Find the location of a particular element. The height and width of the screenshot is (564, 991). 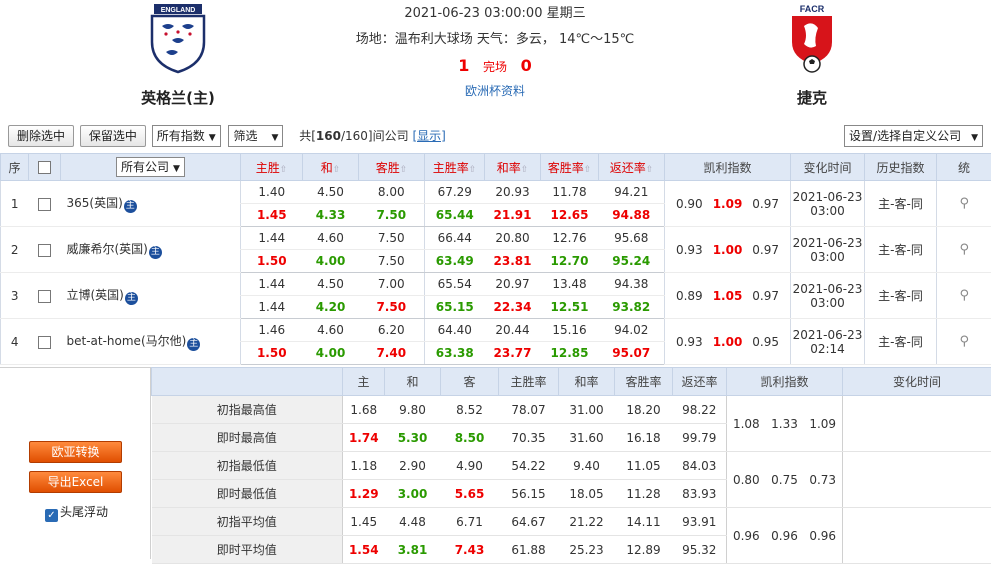

init-odds-cell: 4.50 is located at coordinates (331, 192).